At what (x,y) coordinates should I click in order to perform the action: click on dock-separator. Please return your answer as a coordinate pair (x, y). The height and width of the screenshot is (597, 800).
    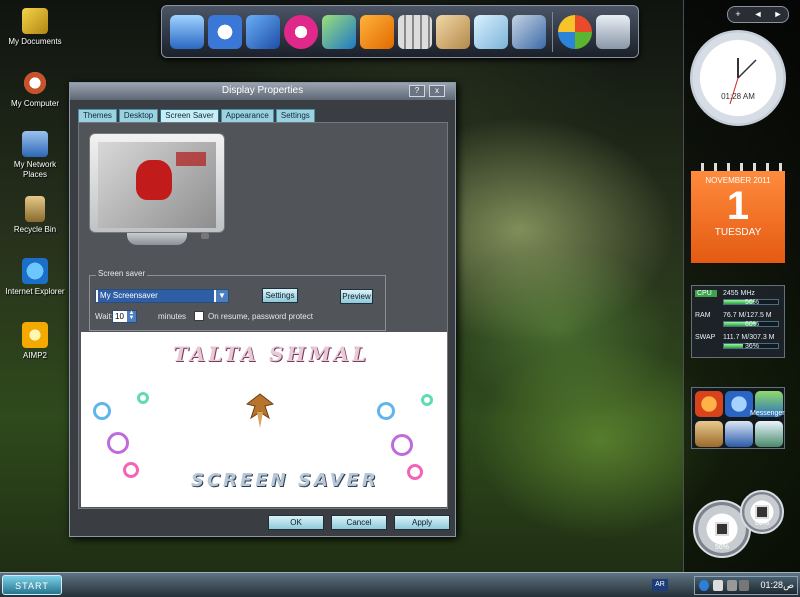
    Looking at the image, I should click on (552, 32).